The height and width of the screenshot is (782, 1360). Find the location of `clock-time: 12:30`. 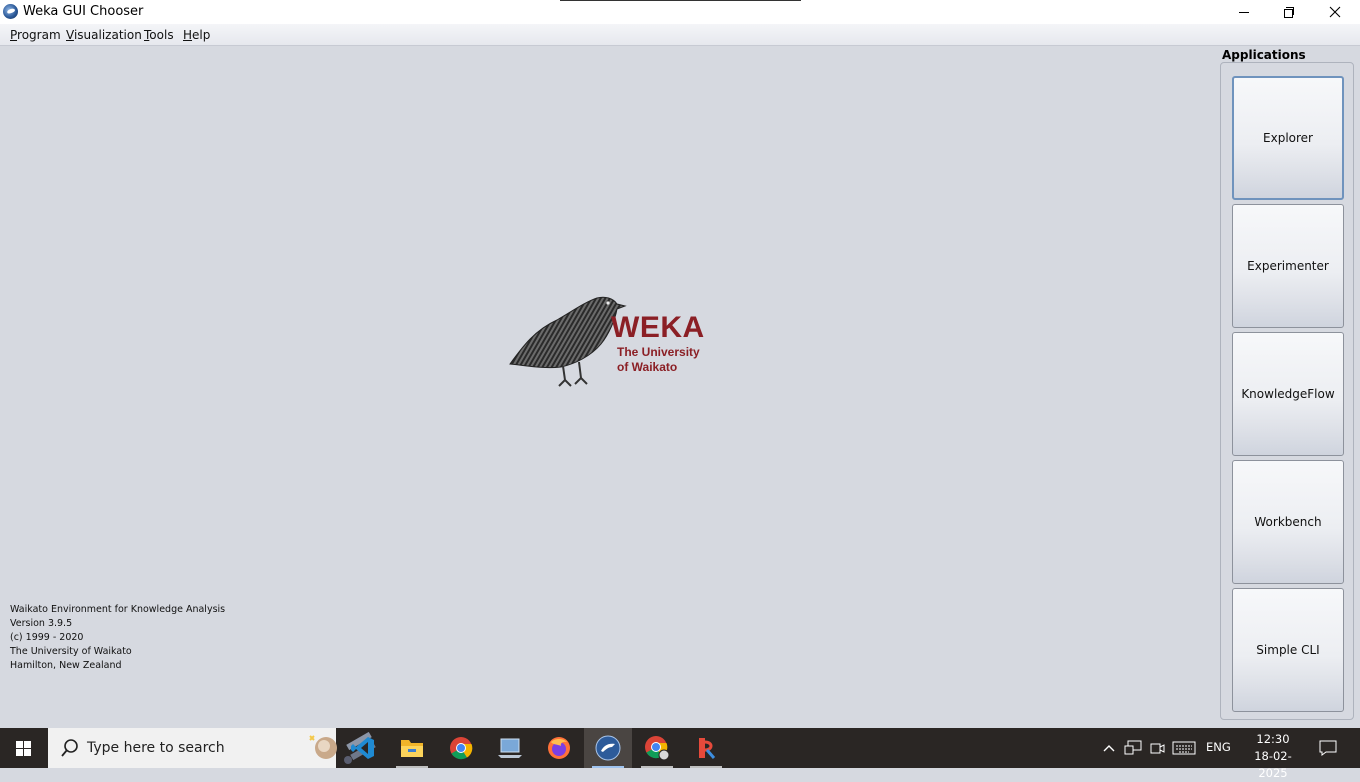

clock-time: 12:30 is located at coordinates (1273, 739).